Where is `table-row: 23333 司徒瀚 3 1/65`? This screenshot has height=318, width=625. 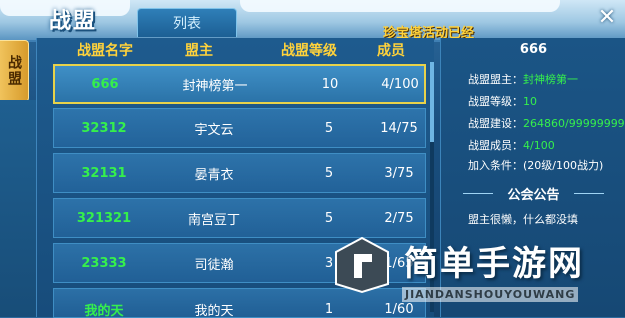 table-row: 23333 司徒瀚 3 1/65 is located at coordinates (239, 263).